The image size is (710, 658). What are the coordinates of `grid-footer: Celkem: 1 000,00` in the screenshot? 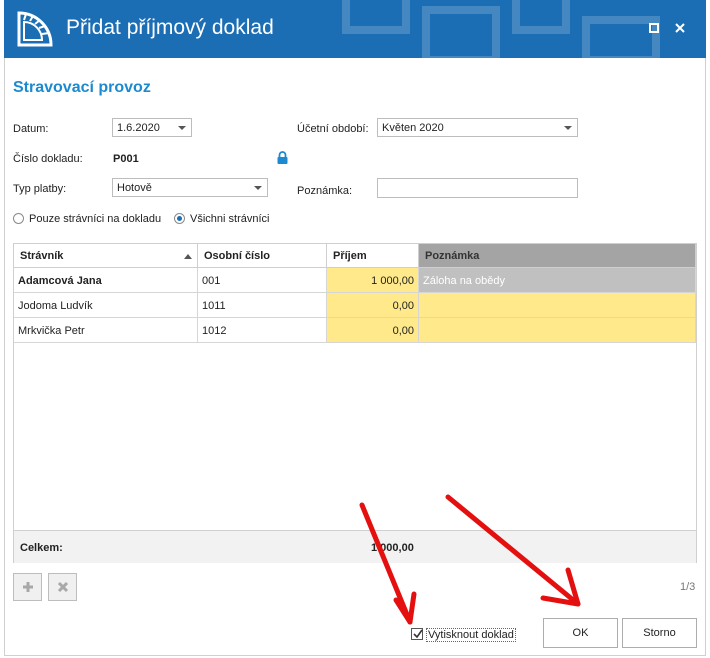 It's located at (355, 546).